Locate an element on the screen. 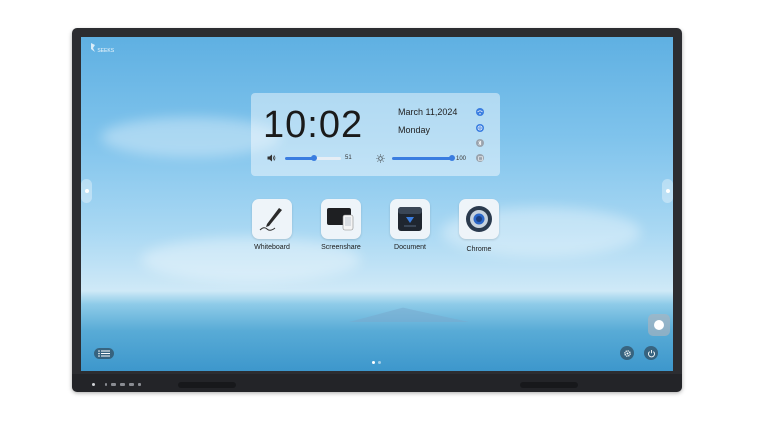 The image size is (768, 432). app-screenshare: Screenshare is located at coordinates (341, 225).